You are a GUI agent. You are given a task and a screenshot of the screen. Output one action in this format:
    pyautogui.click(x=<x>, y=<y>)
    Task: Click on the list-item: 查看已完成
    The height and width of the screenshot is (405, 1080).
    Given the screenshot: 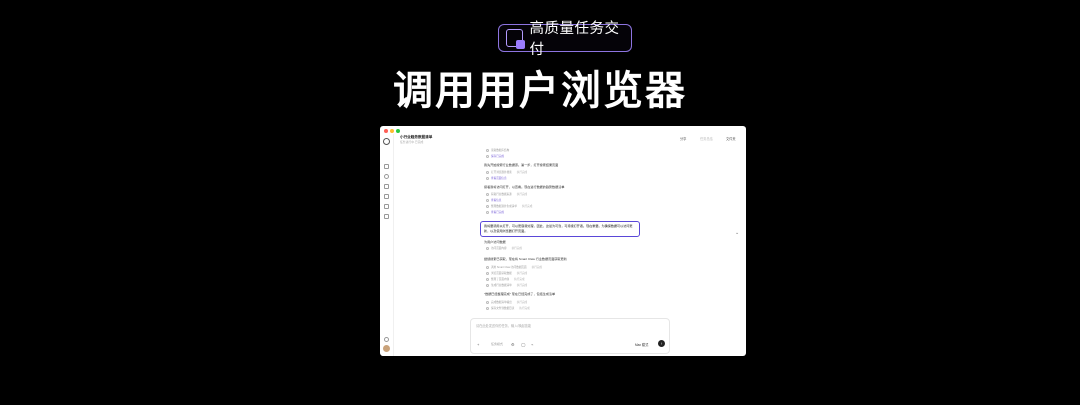 What is the action you would take?
    pyautogui.click(x=495, y=212)
    